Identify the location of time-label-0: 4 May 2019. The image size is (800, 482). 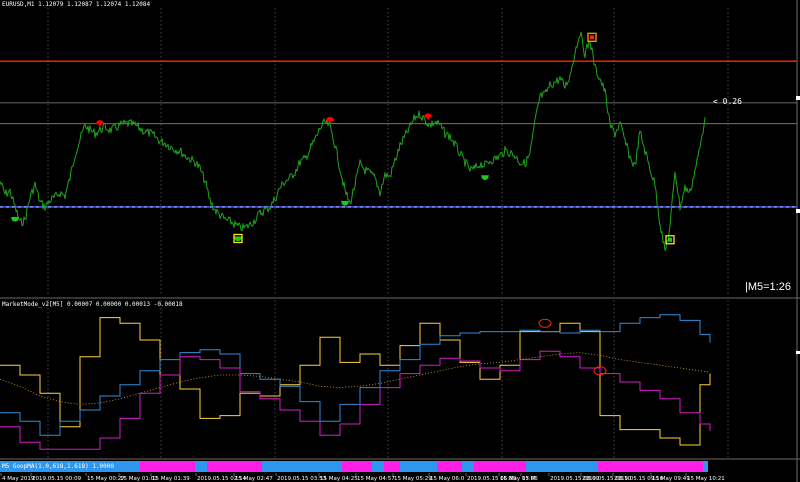
(18, 479).